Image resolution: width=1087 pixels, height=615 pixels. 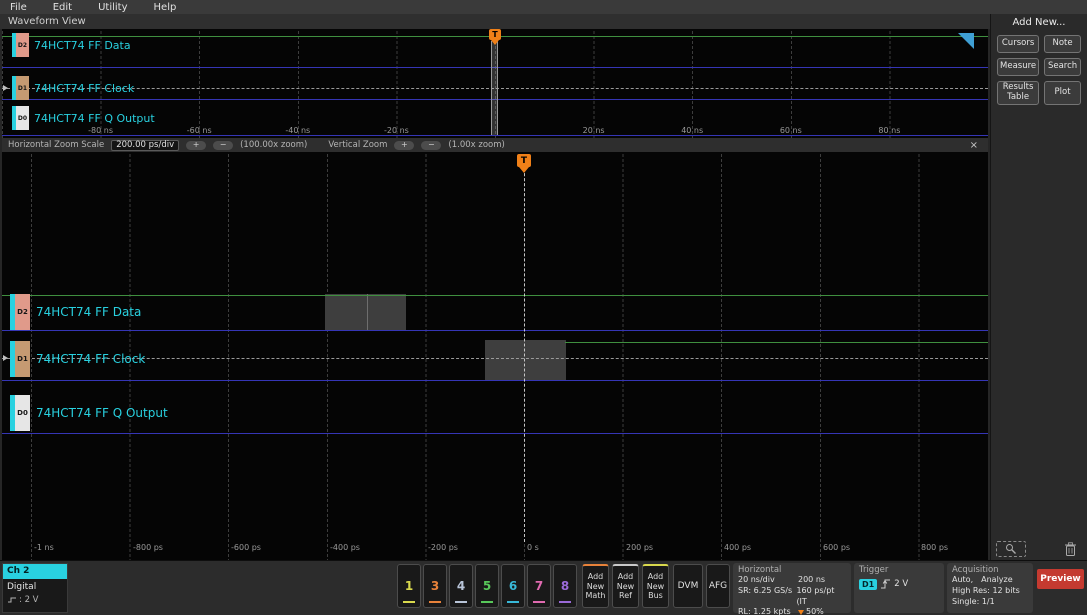 I want to click on time-tick-label: -60 ns, so click(x=199, y=130).